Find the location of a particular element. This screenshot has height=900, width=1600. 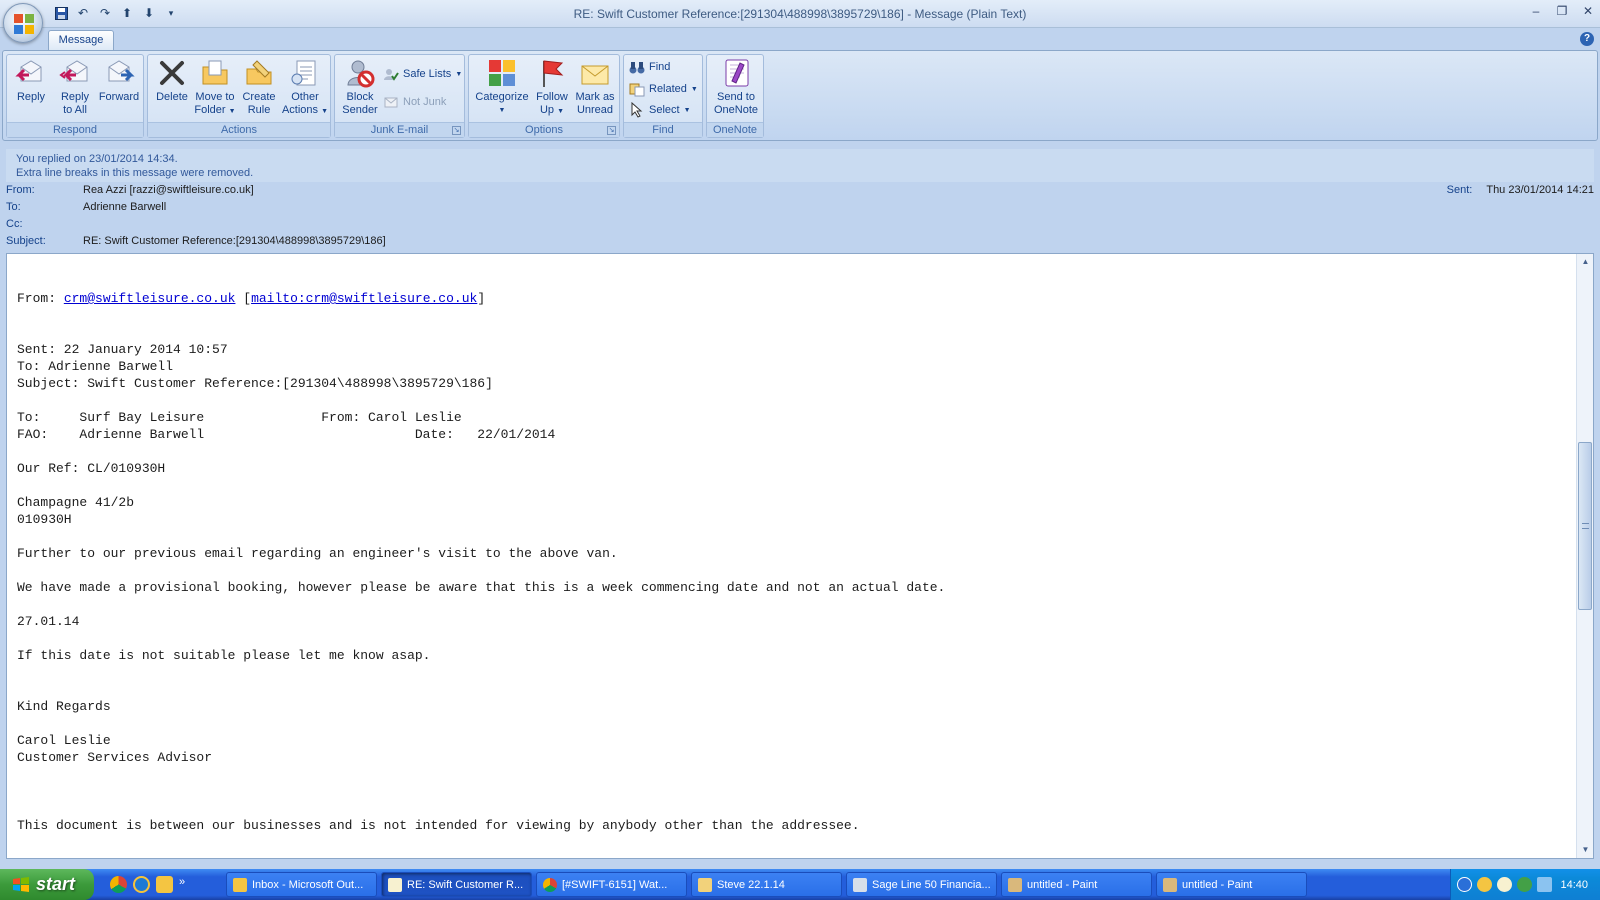

body-line: 27.01.14 is located at coordinates (48, 621).